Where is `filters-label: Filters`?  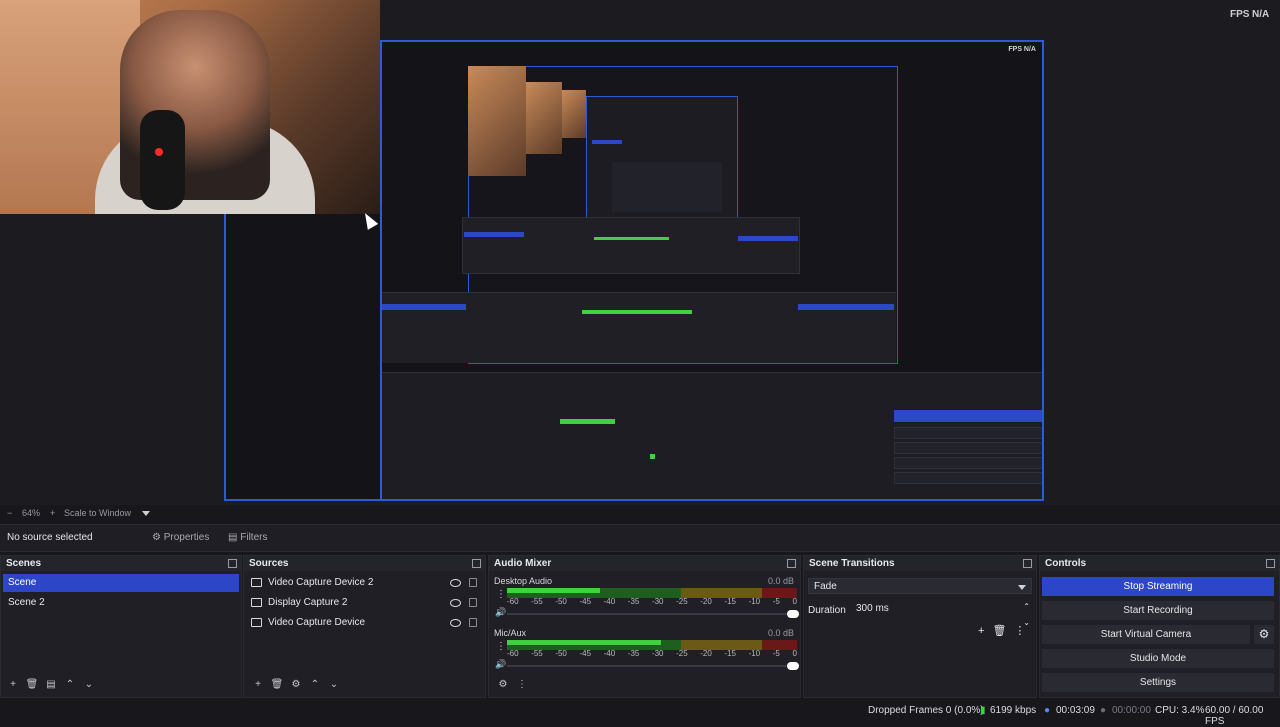
filters-label: Filters is located at coordinates (254, 537).